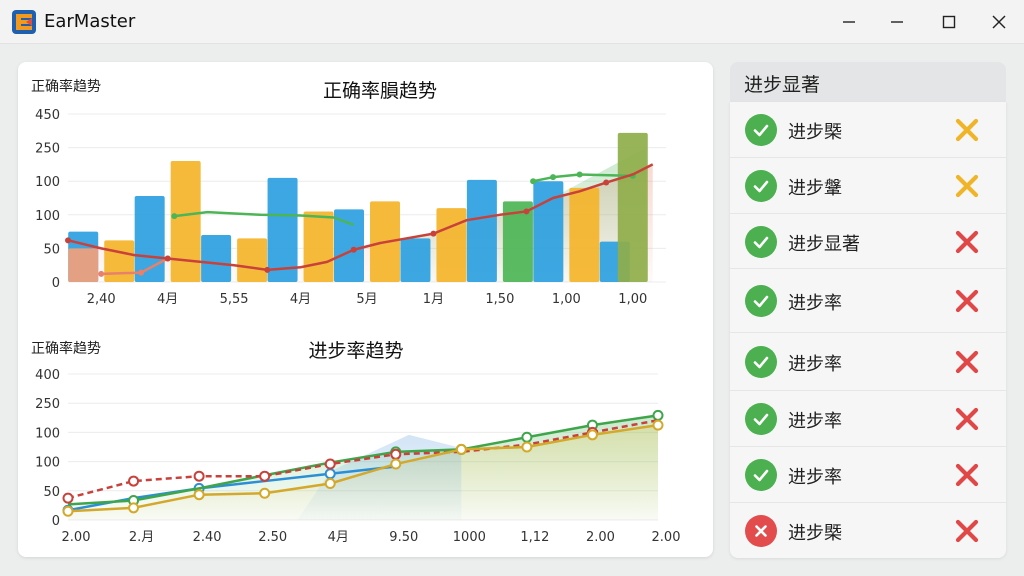  What do you see at coordinates (403, 537) in the screenshot?
I see `chart2-xtick: 9.50` at bounding box center [403, 537].